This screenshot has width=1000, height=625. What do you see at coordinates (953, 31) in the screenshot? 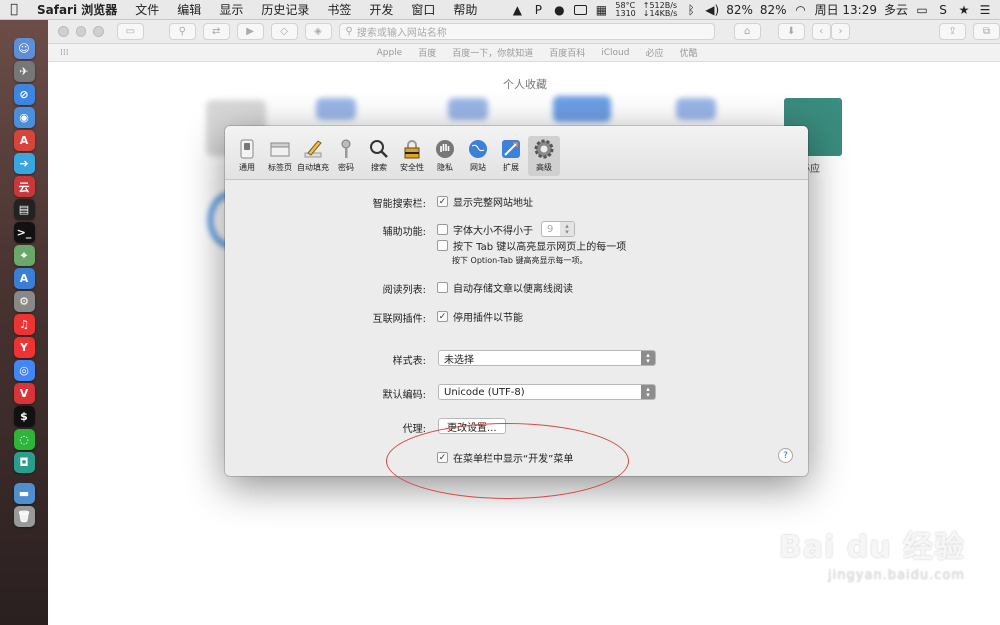
I see `share-button: ⇪` at bounding box center [953, 31].